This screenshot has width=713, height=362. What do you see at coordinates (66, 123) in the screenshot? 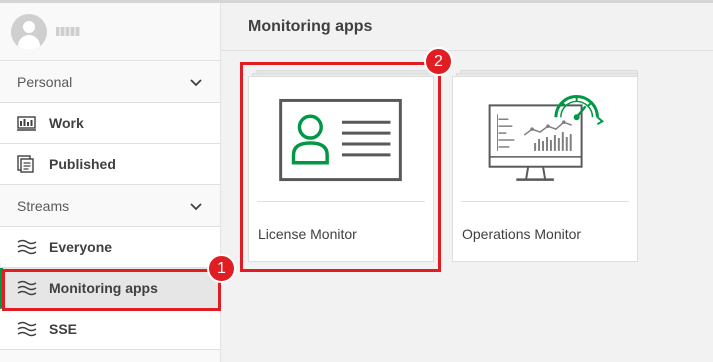
I see `sidebar-item-label: Work` at bounding box center [66, 123].